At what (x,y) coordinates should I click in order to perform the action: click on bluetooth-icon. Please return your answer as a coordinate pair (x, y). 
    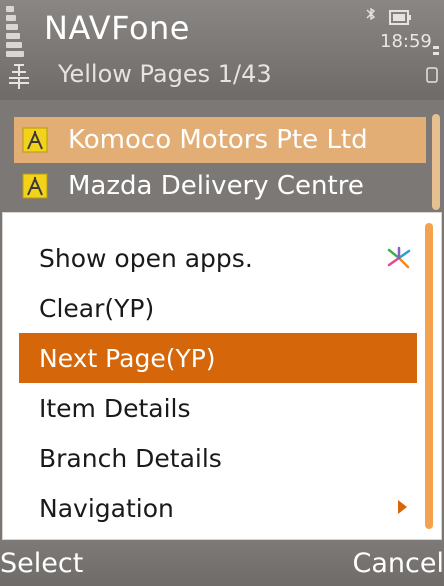
    Looking at the image, I should click on (371, 14).